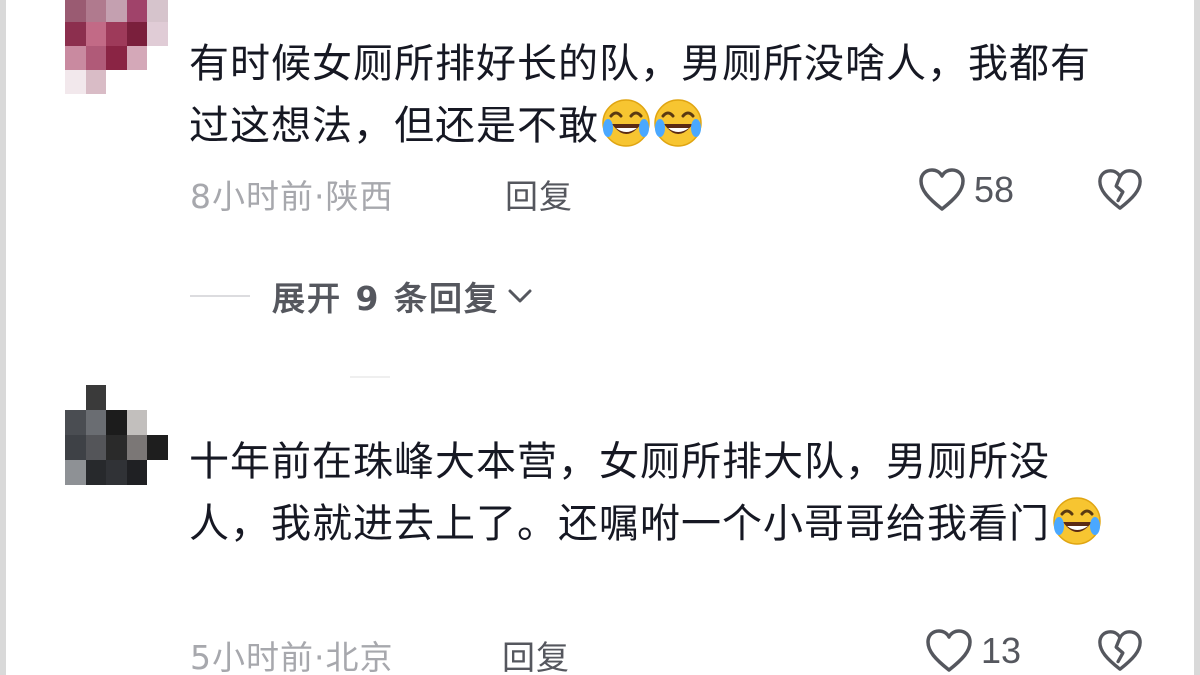 The image size is (1200, 675). I want to click on chevron-down-icon, so click(520, 296).